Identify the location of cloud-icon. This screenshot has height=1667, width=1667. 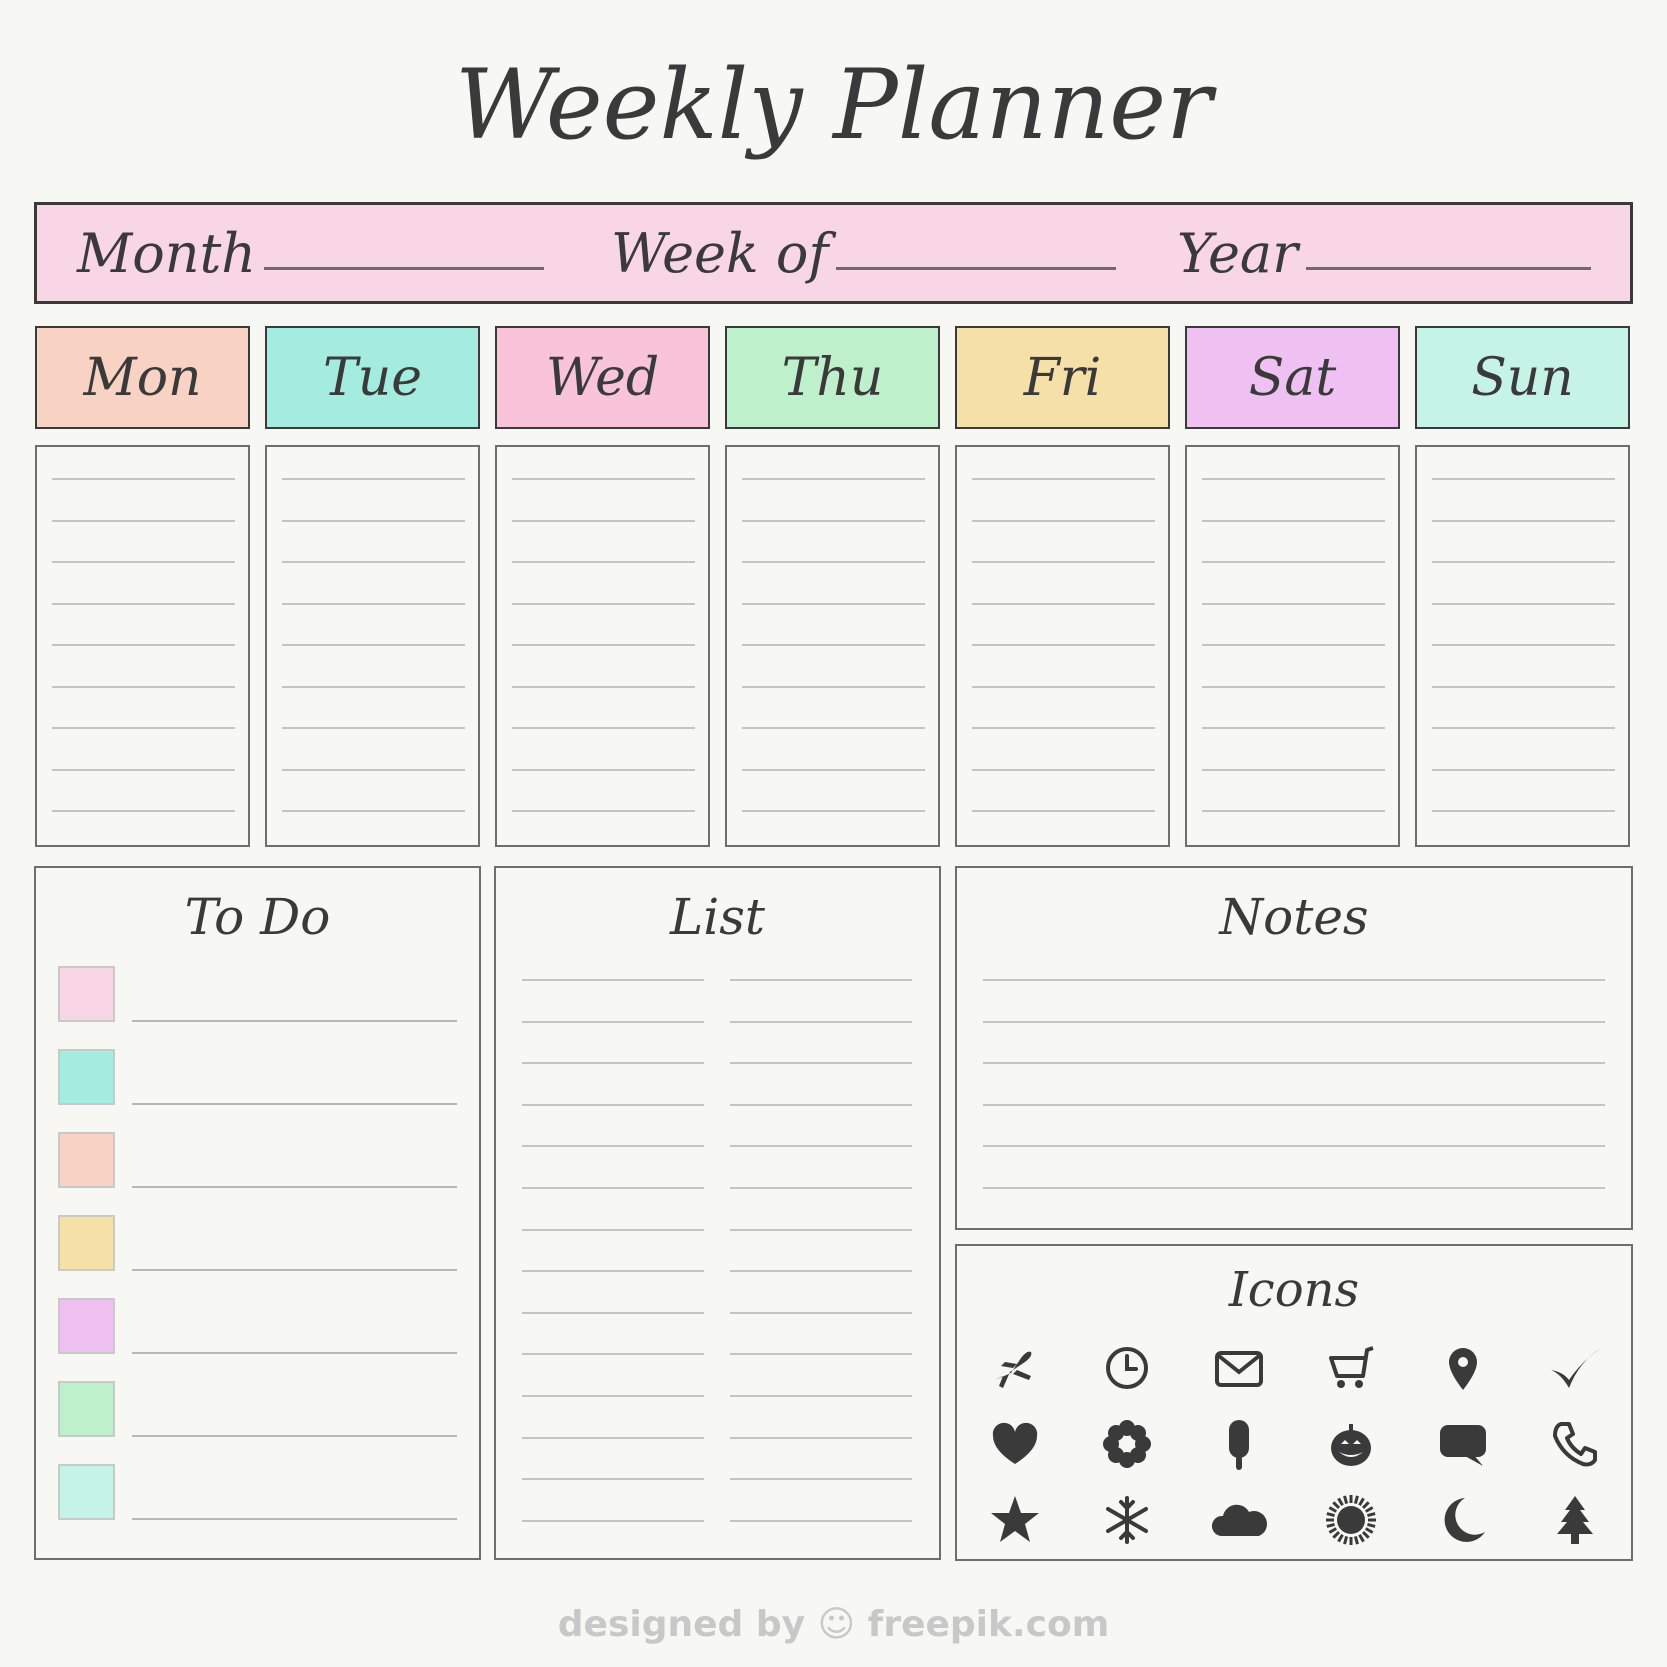
(1239, 1520).